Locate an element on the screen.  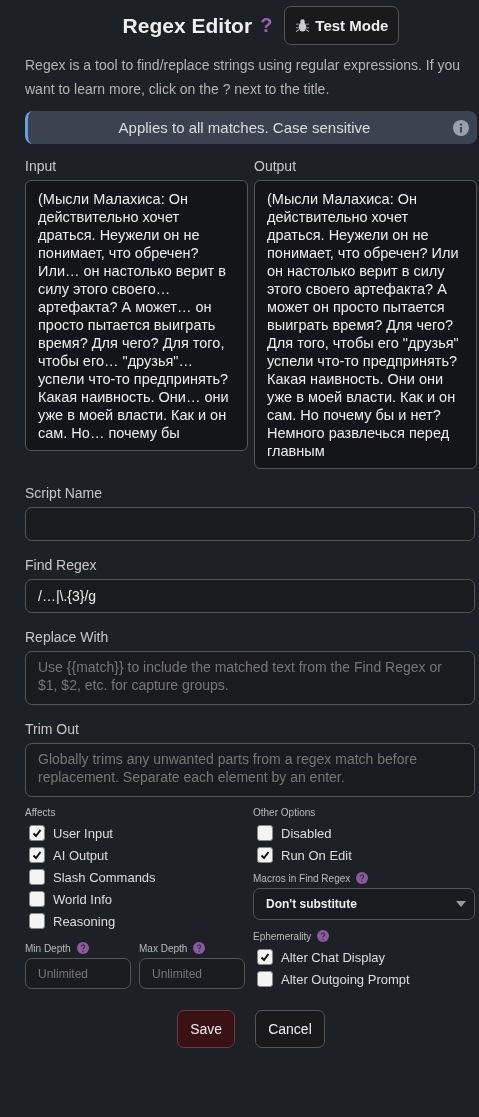
section-label: Affects is located at coordinates (41, 812).